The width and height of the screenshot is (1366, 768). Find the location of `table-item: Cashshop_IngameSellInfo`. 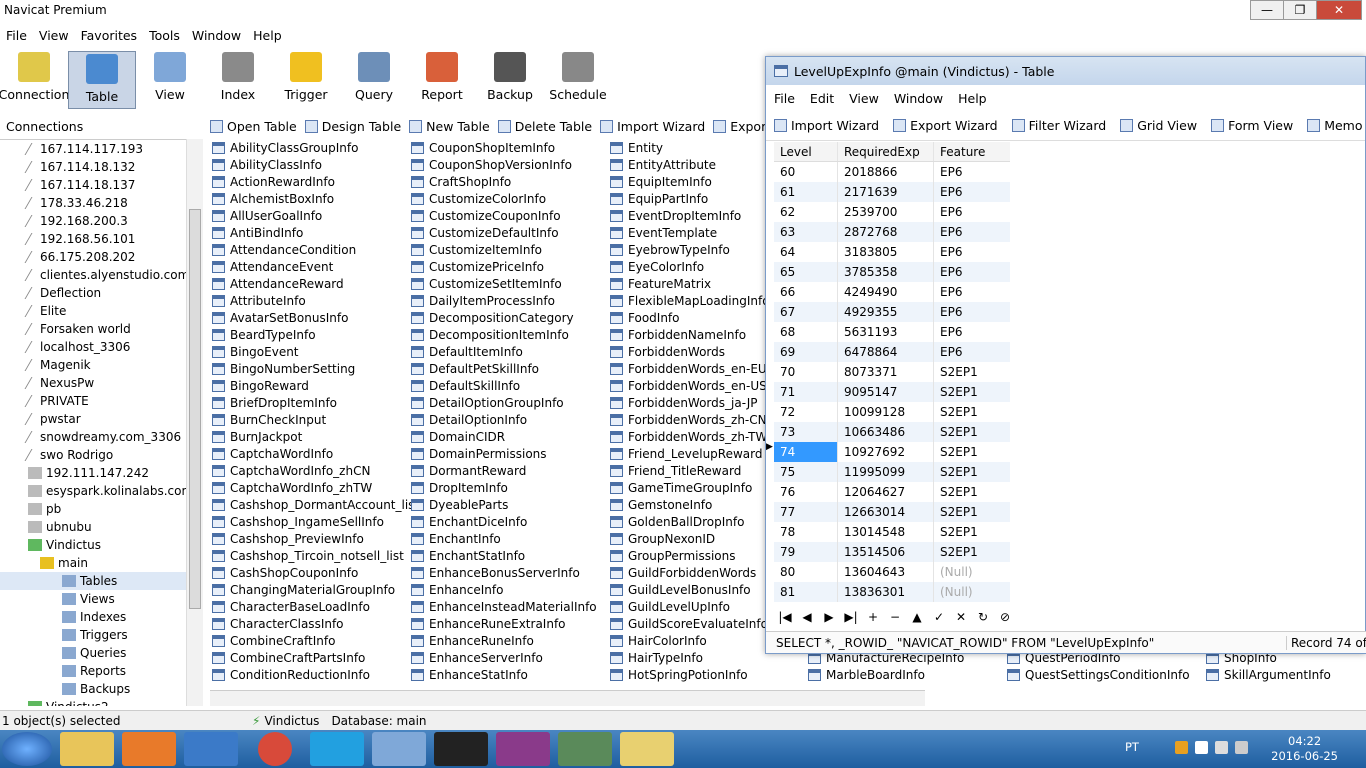

table-item: Cashshop_IngameSellInfo is located at coordinates (315, 521).